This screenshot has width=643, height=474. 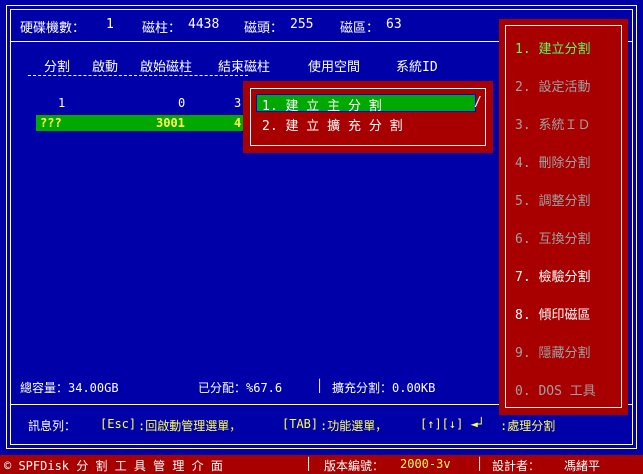 I want to click on col-boot: 啟動, so click(x=105, y=67).